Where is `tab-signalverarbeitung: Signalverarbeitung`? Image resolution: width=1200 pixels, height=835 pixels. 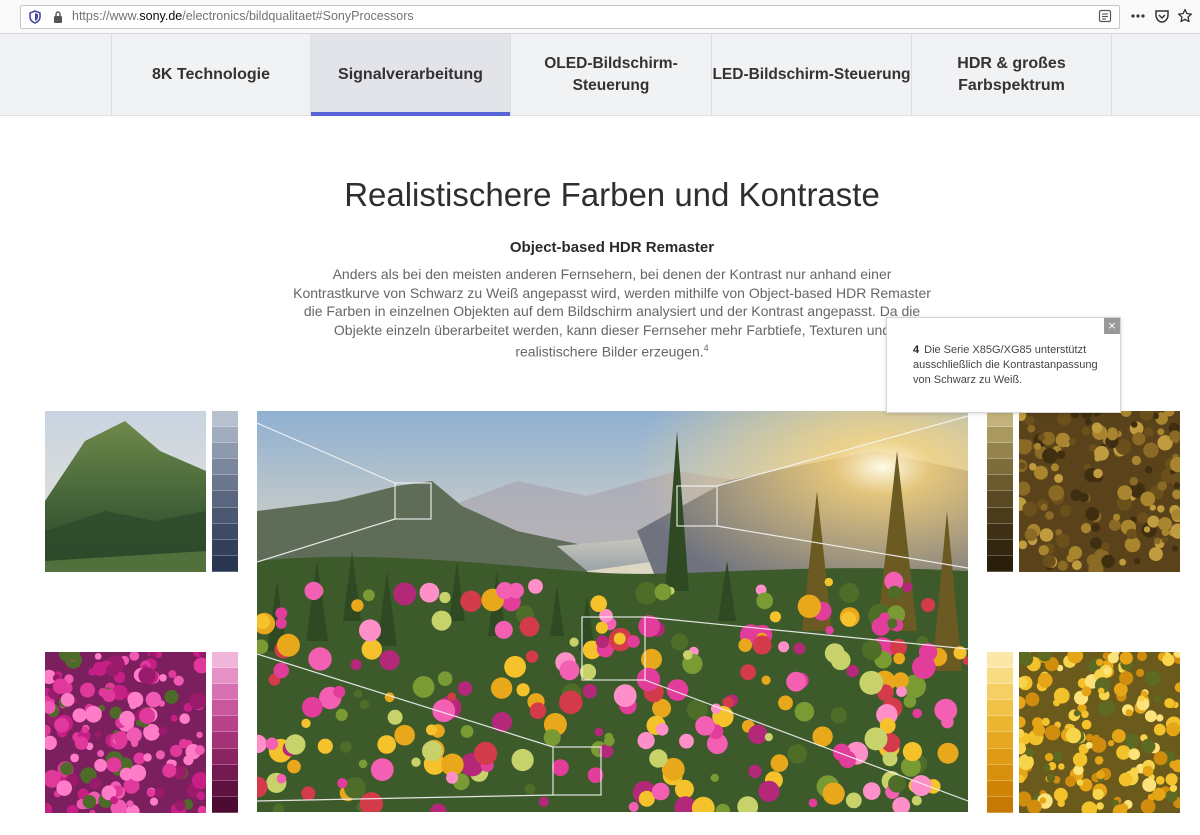 tab-signalverarbeitung: Signalverarbeitung is located at coordinates (411, 75).